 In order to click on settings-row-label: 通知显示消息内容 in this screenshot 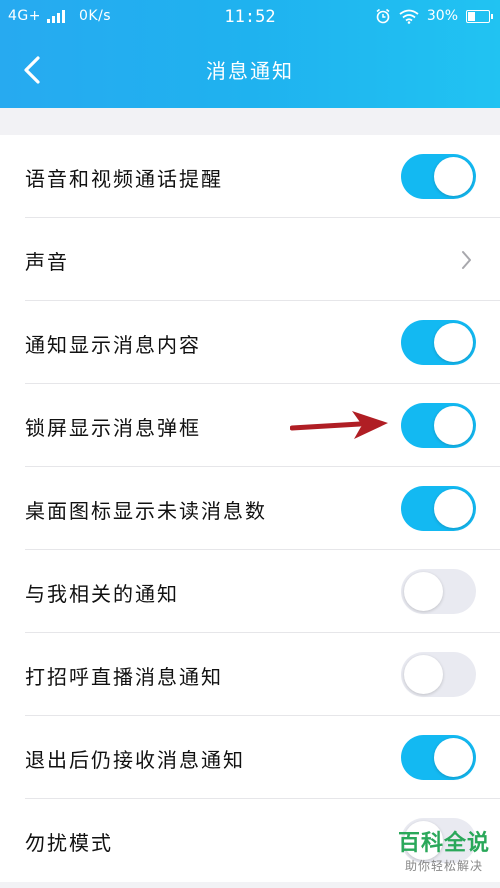, I will do `click(113, 345)`.